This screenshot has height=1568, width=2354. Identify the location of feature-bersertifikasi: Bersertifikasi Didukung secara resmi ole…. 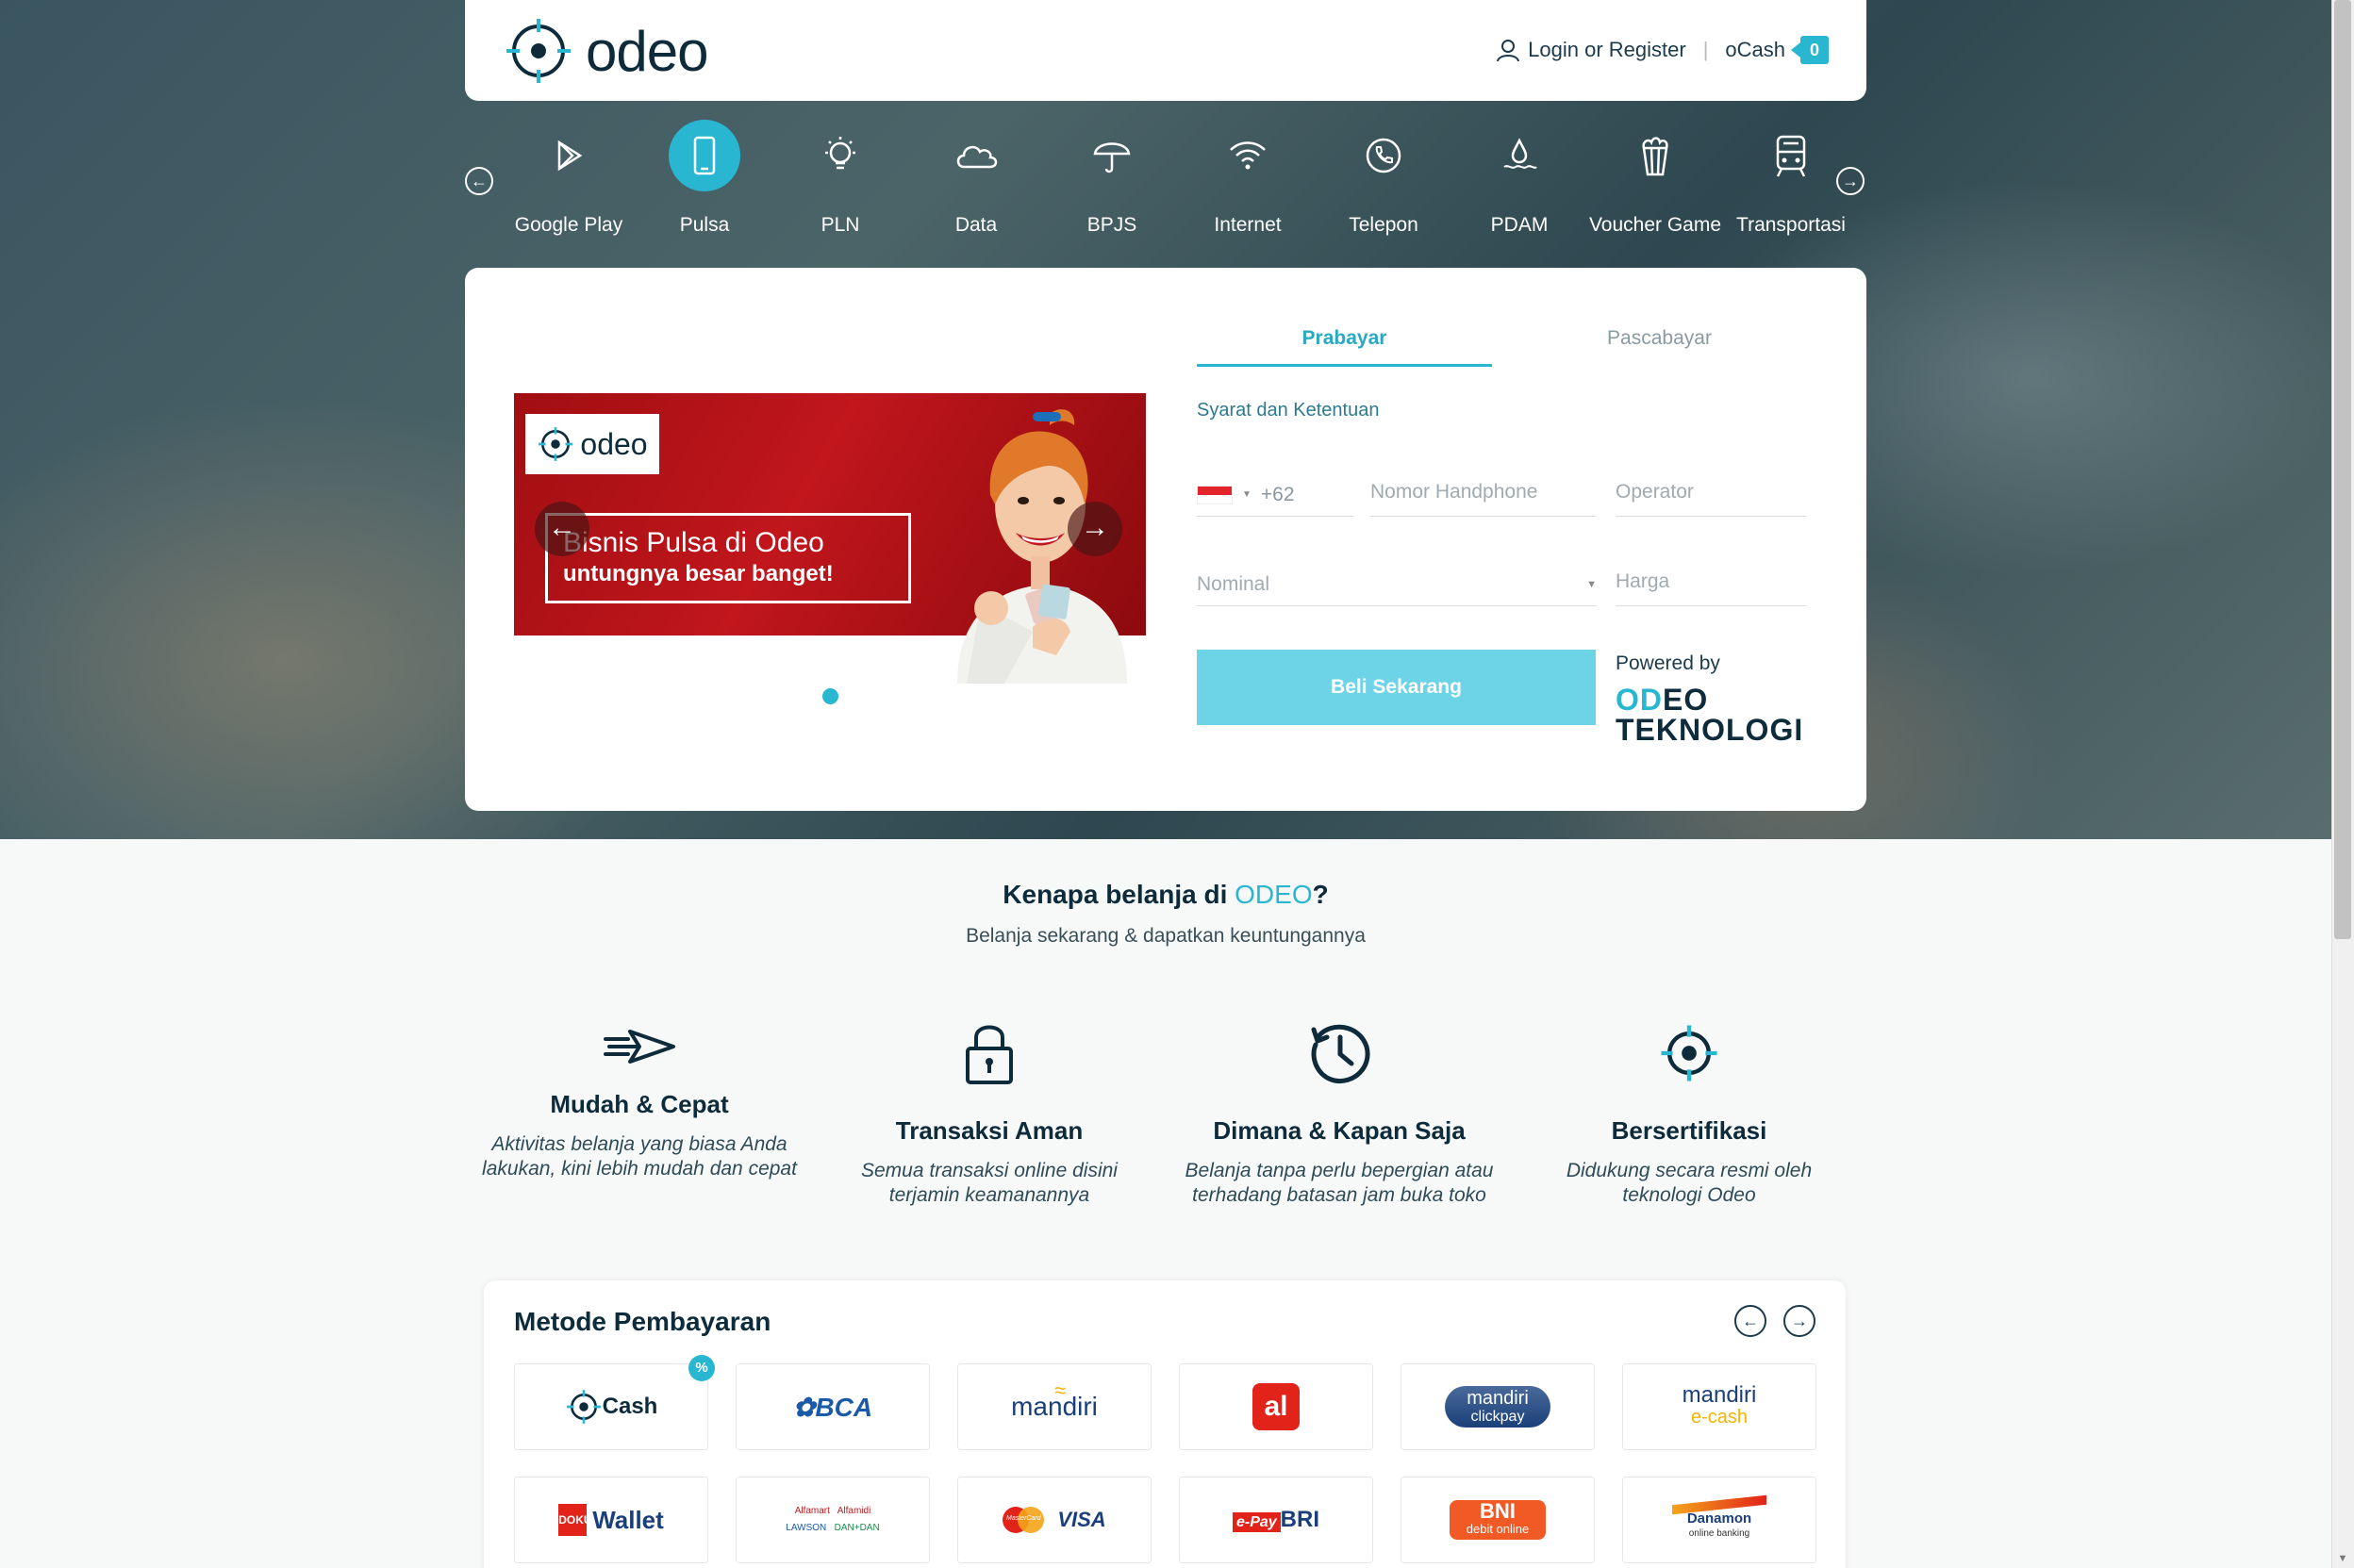
(1689, 1109).